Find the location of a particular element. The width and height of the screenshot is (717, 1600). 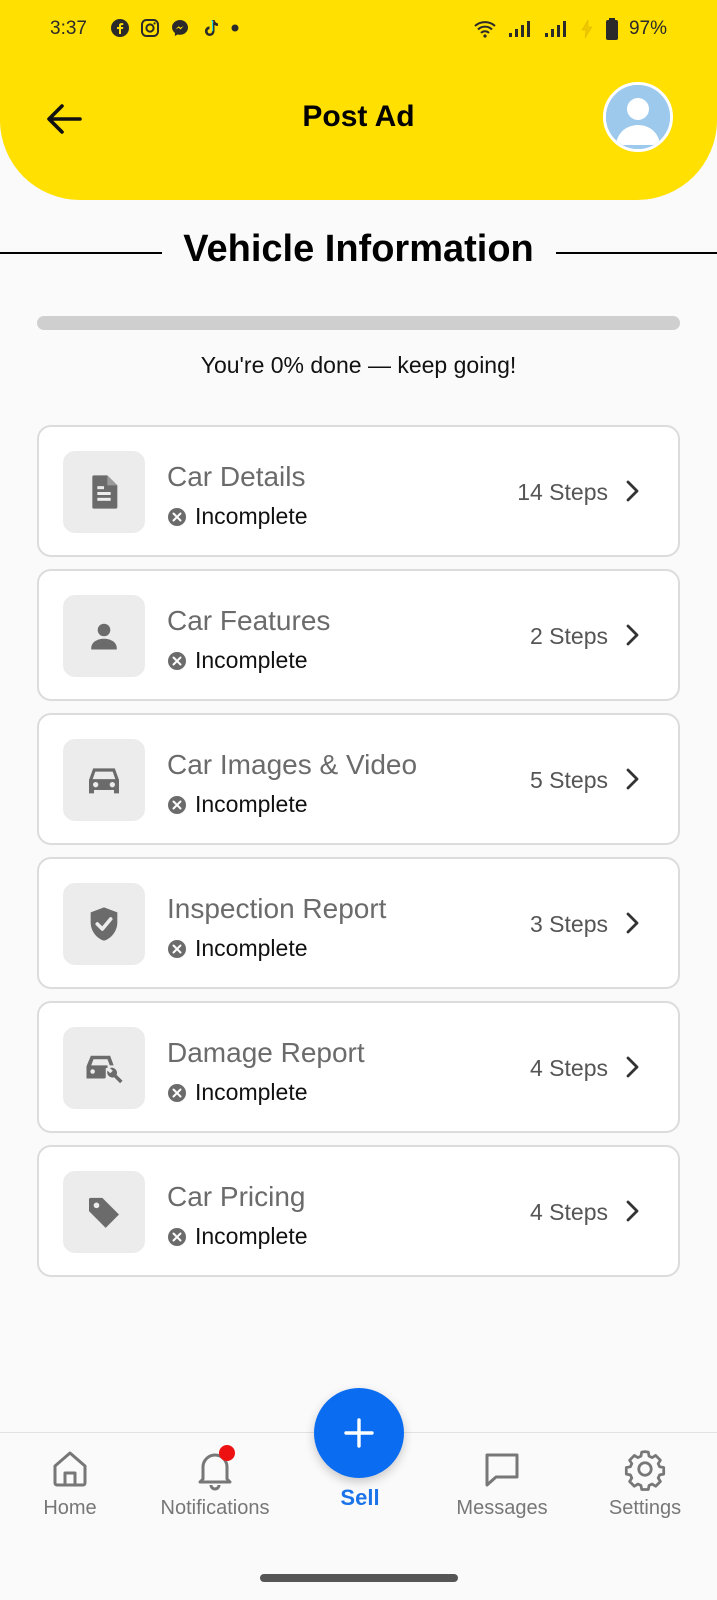

tag-icon is located at coordinates (104, 1212).